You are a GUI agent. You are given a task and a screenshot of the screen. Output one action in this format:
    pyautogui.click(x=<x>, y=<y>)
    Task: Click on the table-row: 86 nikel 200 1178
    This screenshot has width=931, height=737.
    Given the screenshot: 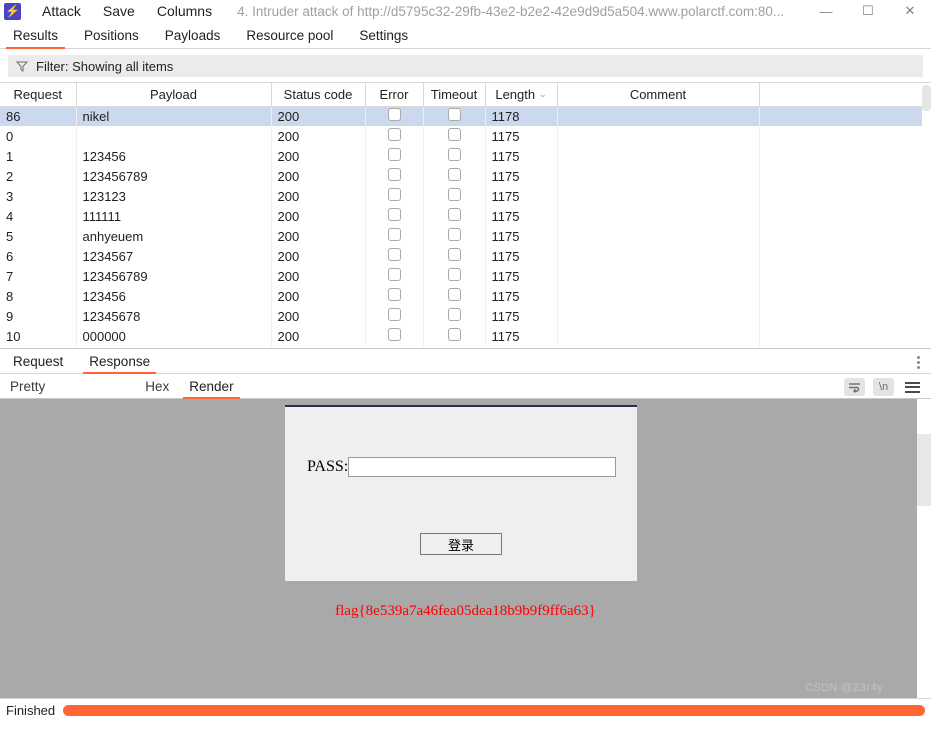 What is the action you would take?
    pyautogui.click(x=461, y=116)
    